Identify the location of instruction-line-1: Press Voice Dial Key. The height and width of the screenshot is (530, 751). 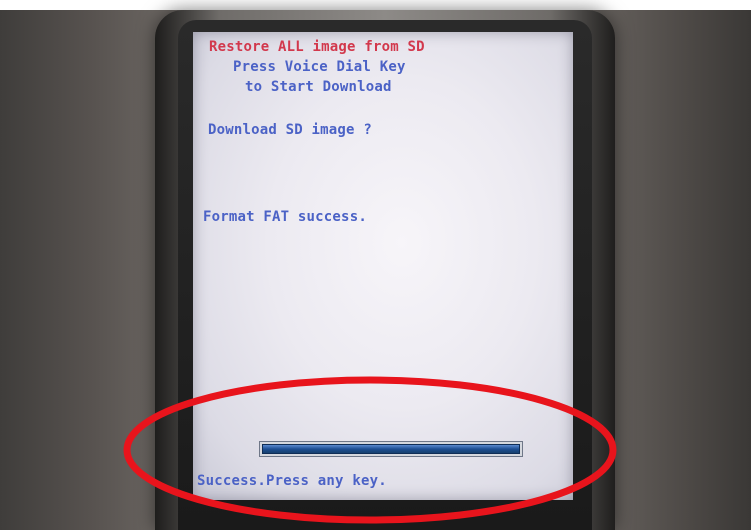
(319, 67).